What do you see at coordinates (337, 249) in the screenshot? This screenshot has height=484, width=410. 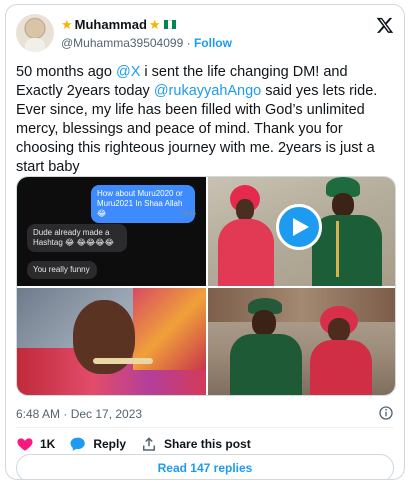 I see `aiguillette` at bounding box center [337, 249].